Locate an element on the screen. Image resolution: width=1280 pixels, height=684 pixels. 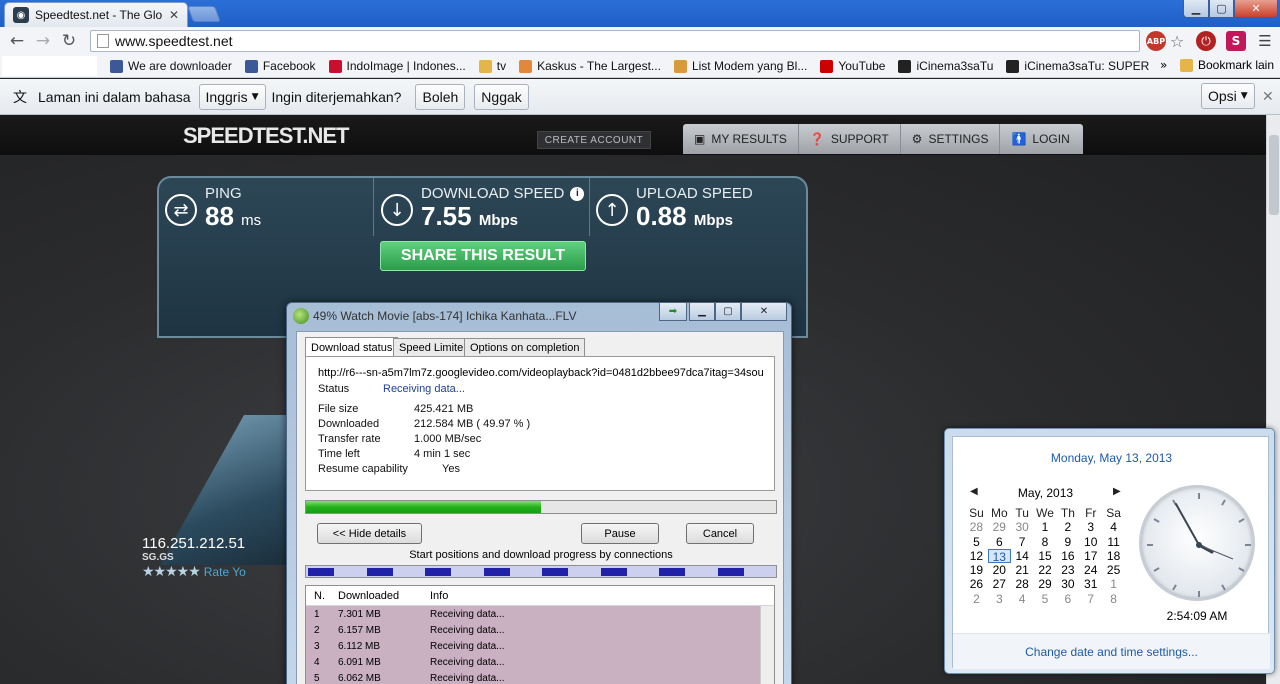
nav-login: 🚹 LOGIN is located at coordinates (1040, 139).